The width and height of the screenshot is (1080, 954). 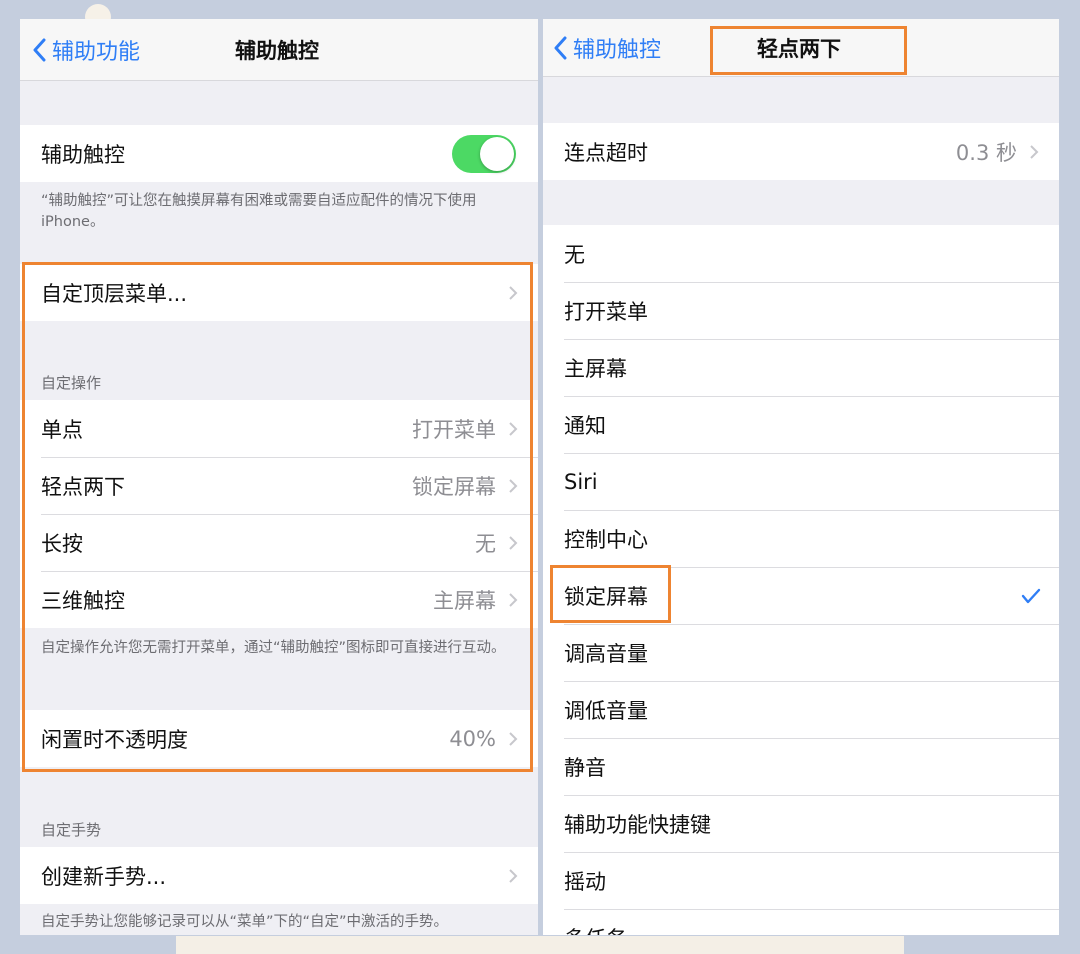 I want to click on double-tap-row: 轻点两下 锁定屏幕, so click(x=279, y=485).